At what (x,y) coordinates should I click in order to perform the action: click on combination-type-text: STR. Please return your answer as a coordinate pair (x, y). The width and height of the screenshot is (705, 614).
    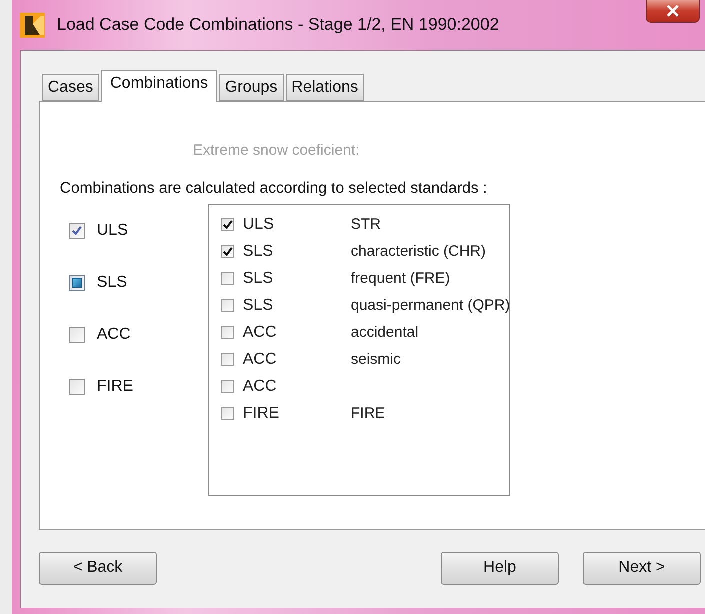
    Looking at the image, I should click on (366, 224).